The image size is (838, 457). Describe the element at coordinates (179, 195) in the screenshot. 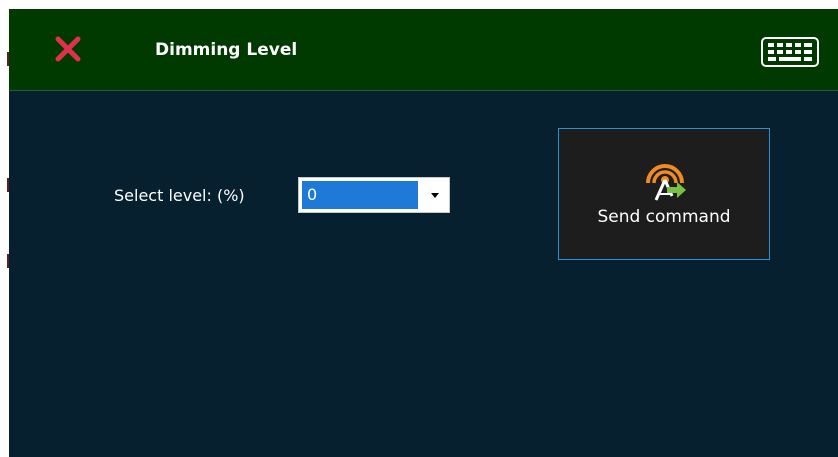

I see `level-label: Select level: (%)` at that location.